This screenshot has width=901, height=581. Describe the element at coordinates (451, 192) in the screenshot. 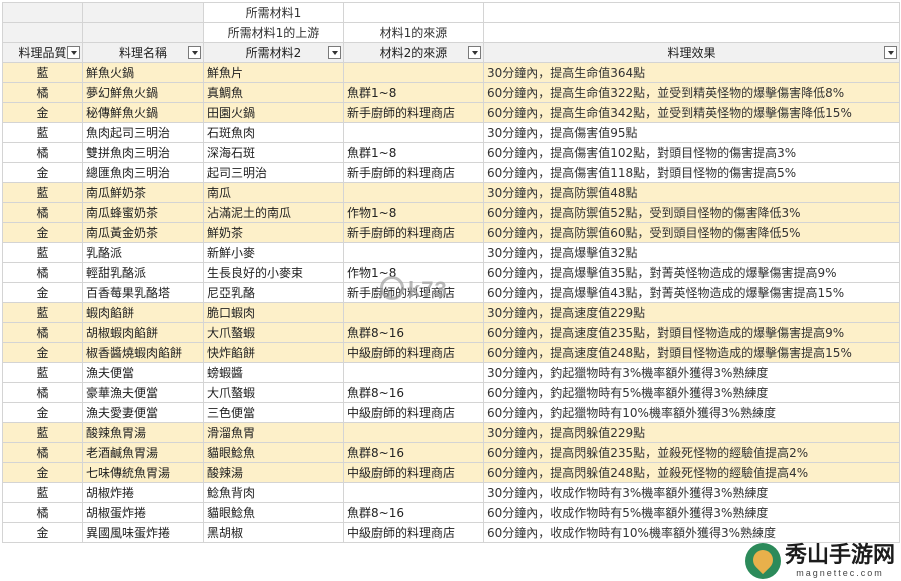

I see `table-row: 藍南瓜鮮奶茶 南瓜 30分鐘內，提高防禦值48點` at that location.